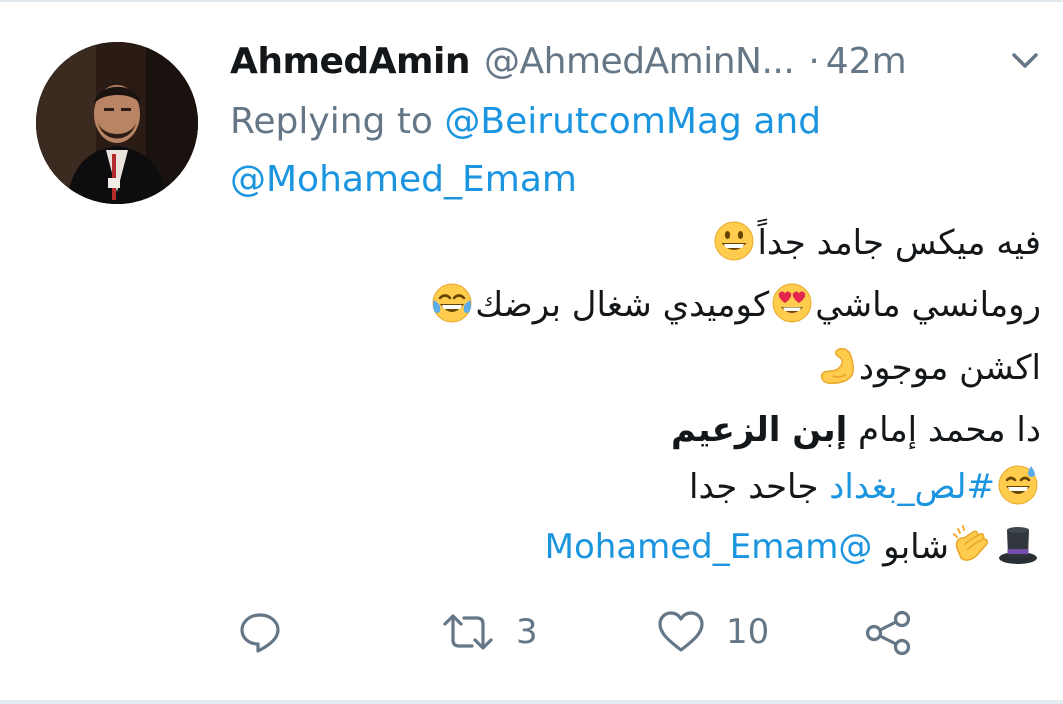 The width and height of the screenshot is (1063, 704). I want to click on heart-icon, so click(681, 632).